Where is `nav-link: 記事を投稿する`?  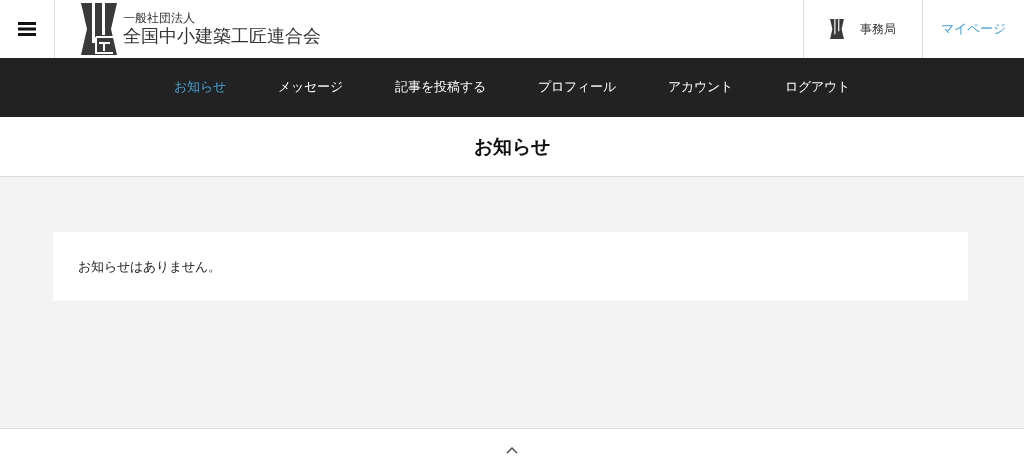
nav-link: 記事を投稿する is located at coordinates (440, 87).